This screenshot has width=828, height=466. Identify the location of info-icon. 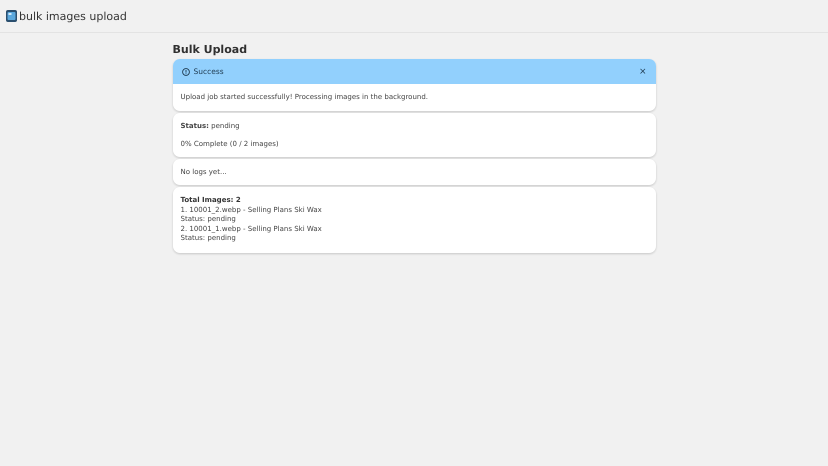
(186, 72).